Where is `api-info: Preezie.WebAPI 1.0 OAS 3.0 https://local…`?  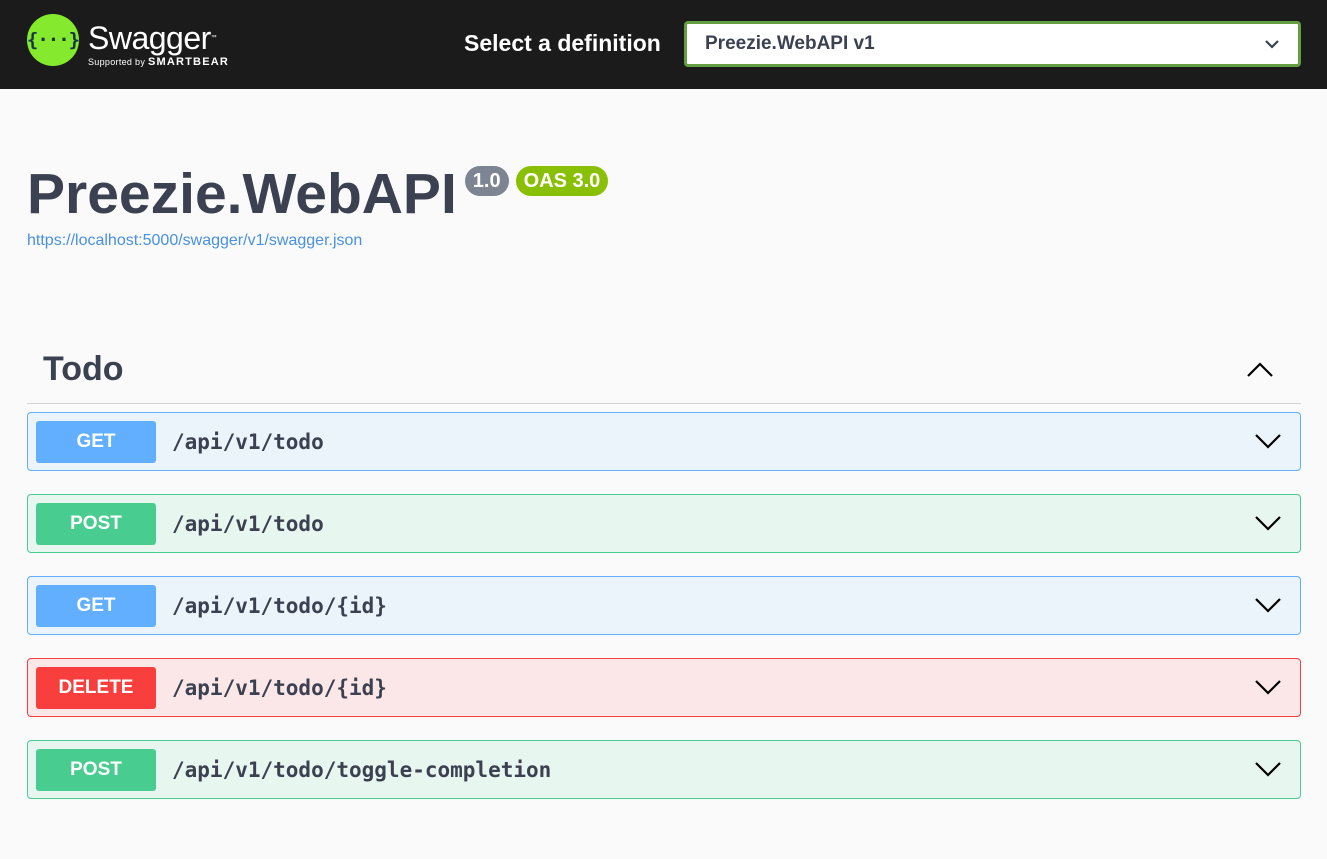
api-info: Preezie.WebAPI 1.0 OAS 3.0 https://local… is located at coordinates (318, 206).